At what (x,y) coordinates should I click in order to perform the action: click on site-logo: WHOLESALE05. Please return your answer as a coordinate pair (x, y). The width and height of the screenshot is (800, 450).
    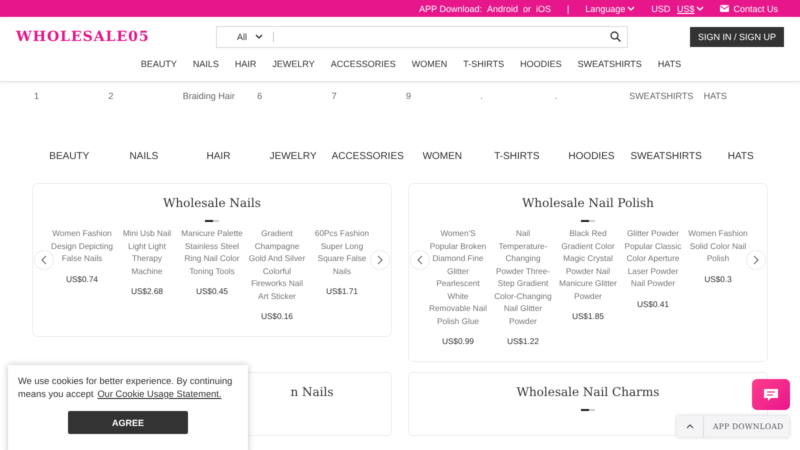
    Looking at the image, I should click on (116, 37).